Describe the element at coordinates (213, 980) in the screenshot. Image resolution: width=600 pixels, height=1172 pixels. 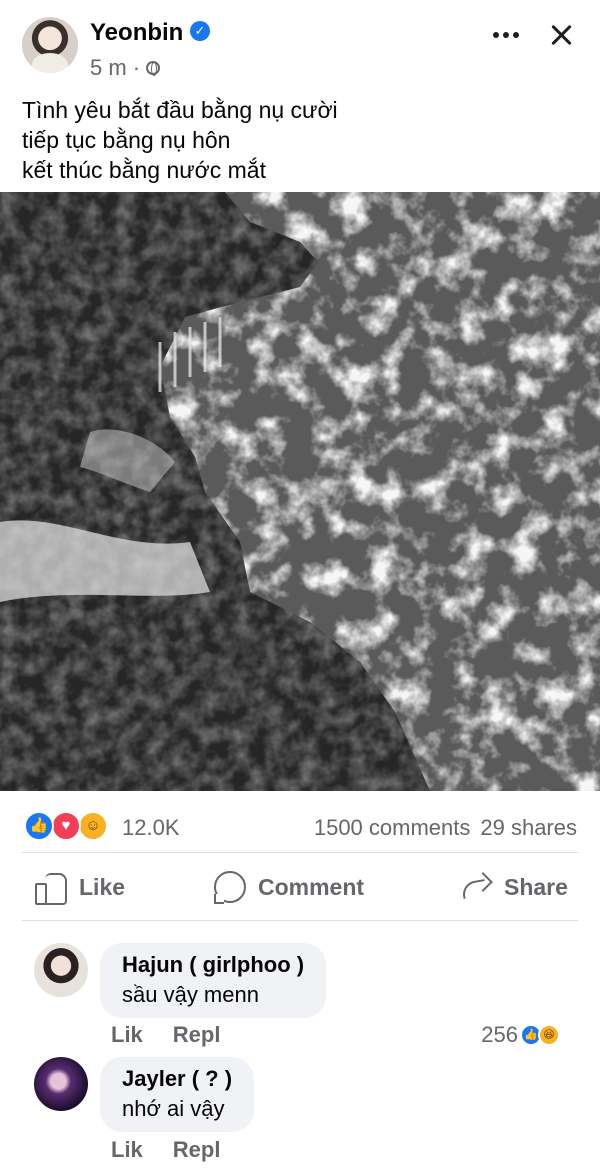
I see `comment-bubble: Hajun ( girlphoo ) sầu vậy menn` at that location.